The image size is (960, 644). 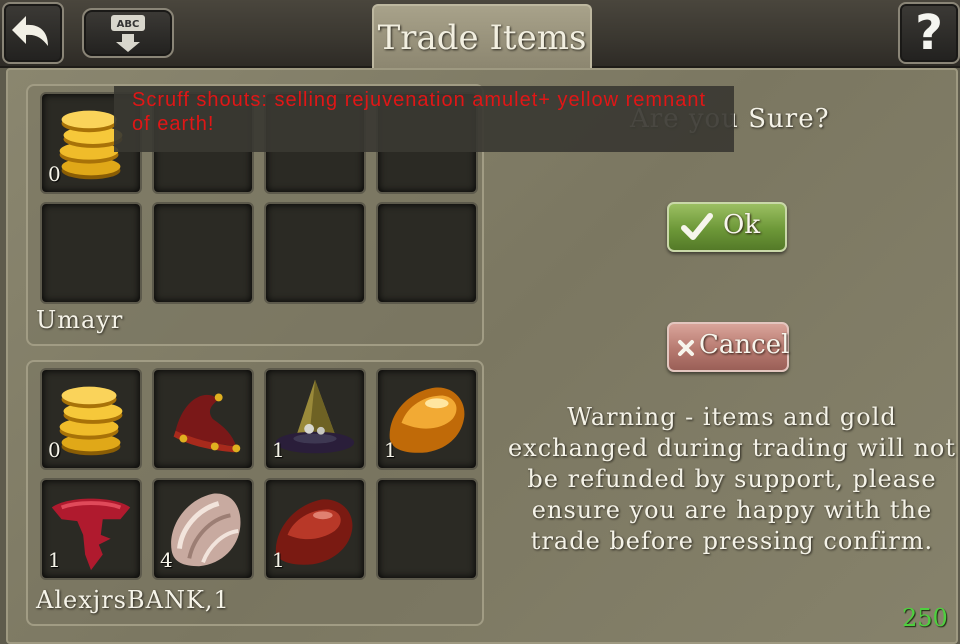 What do you see at coordinates (315, 529) in the screenshot?
I see `other-slot-7: 1` at bounding box center [315, 529].